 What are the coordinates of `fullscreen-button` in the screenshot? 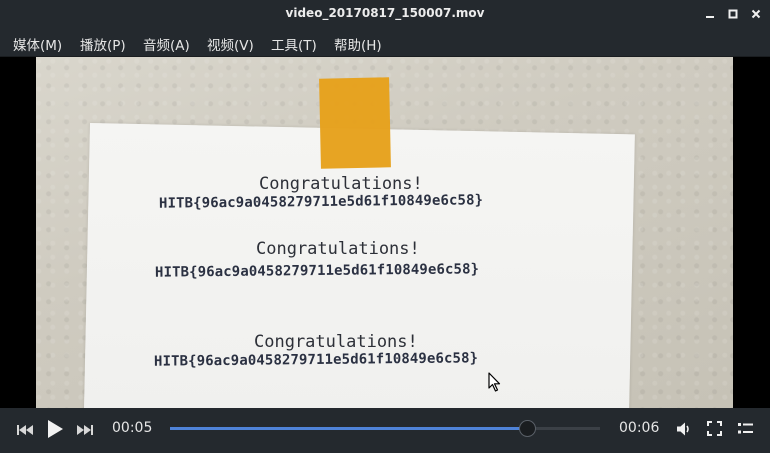 It's located at (714, 428).